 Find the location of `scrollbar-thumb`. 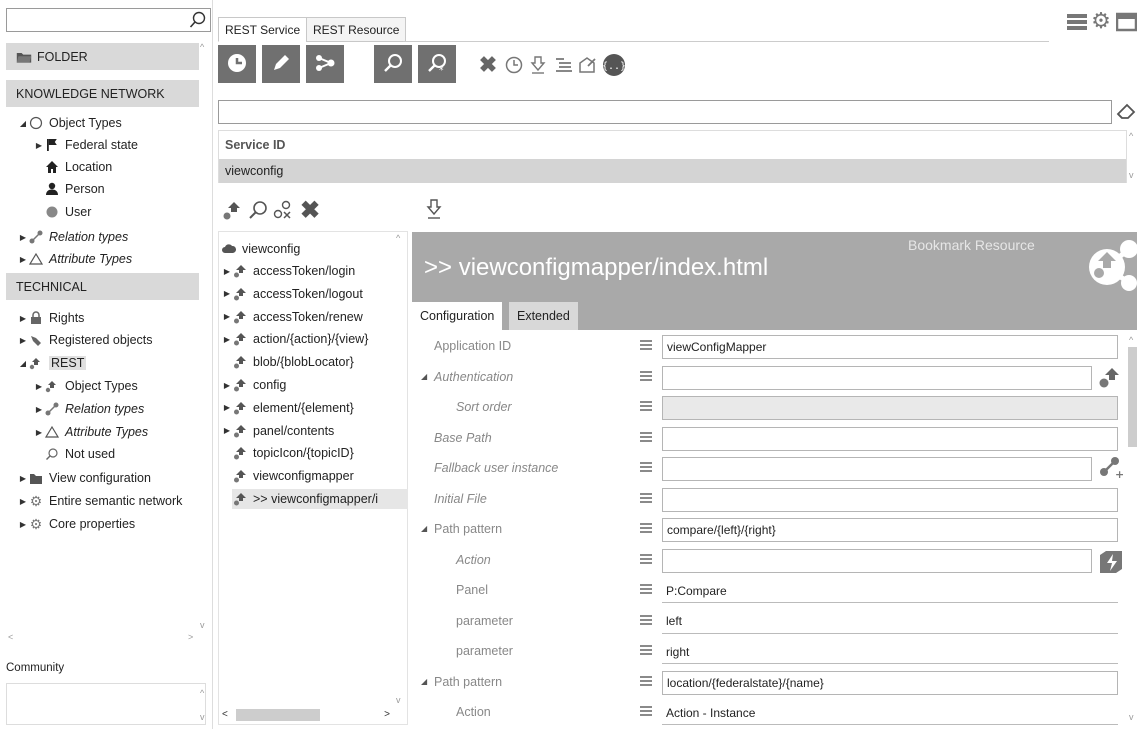

scrollbar-thumb is located at coordinates (1132, 397).